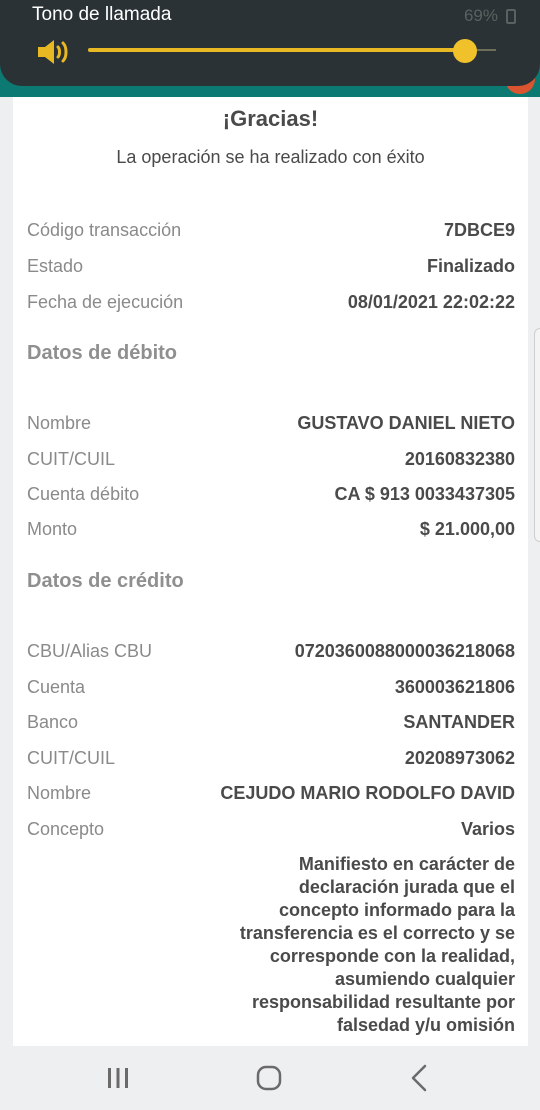 The image size is (540, 1110). Describe the element at coordinates (83, 494) in the screenshot. I see `row-label: Cuenta débito` at that location.